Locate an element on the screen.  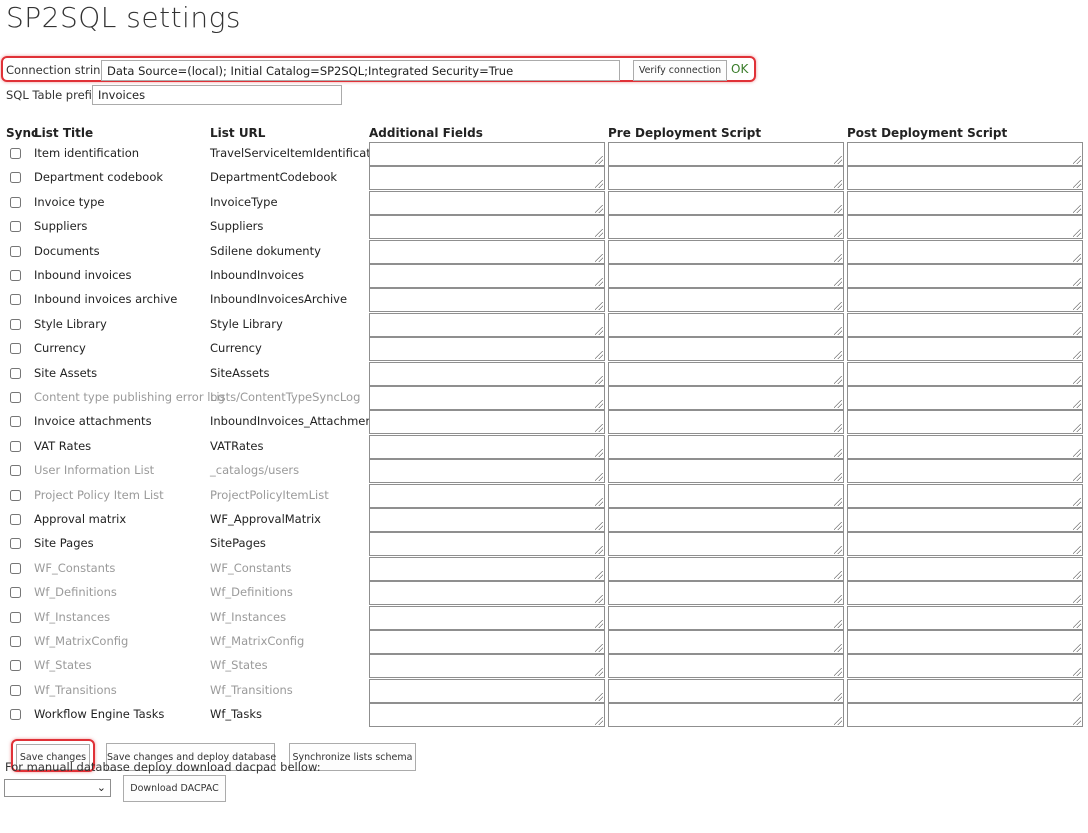
connection-string-input is located at coordinates (360, 70).